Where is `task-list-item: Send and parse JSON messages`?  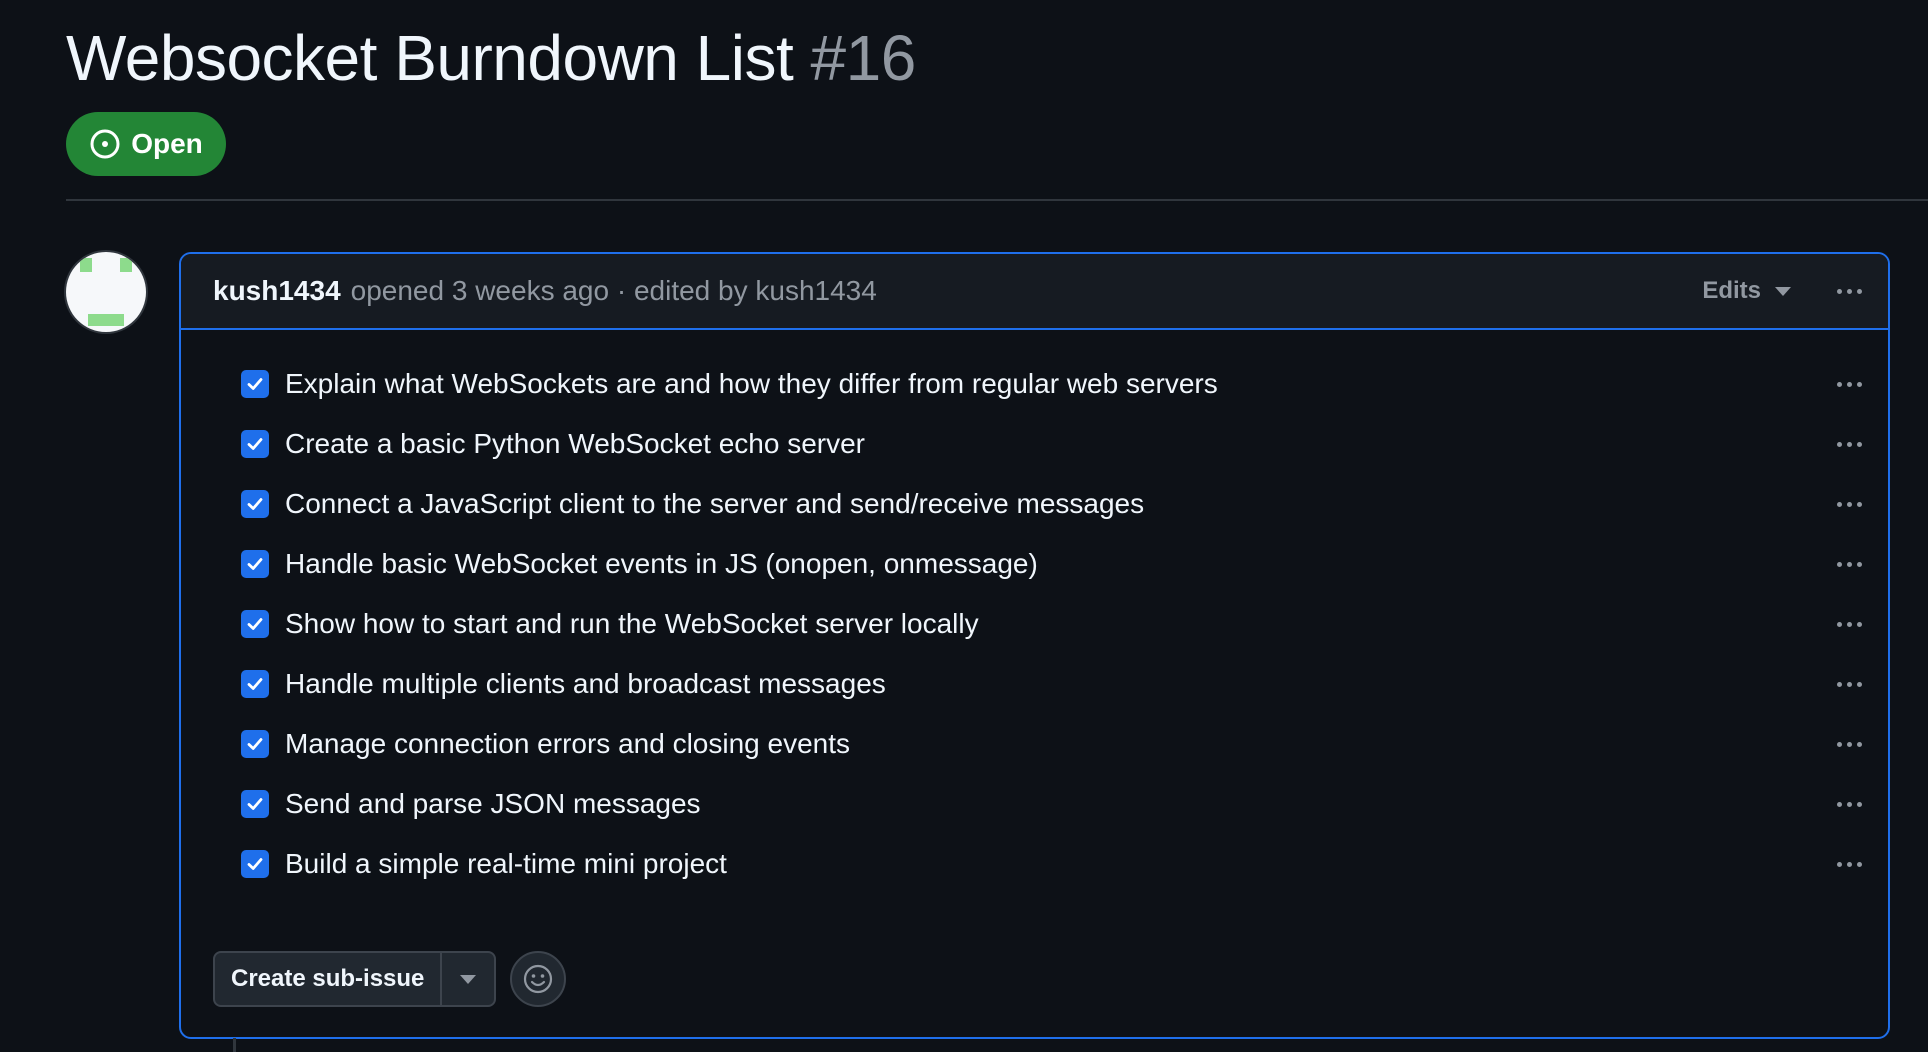
task-list-item: Send and parse JSON messages is located at coordinates (1034, 804).